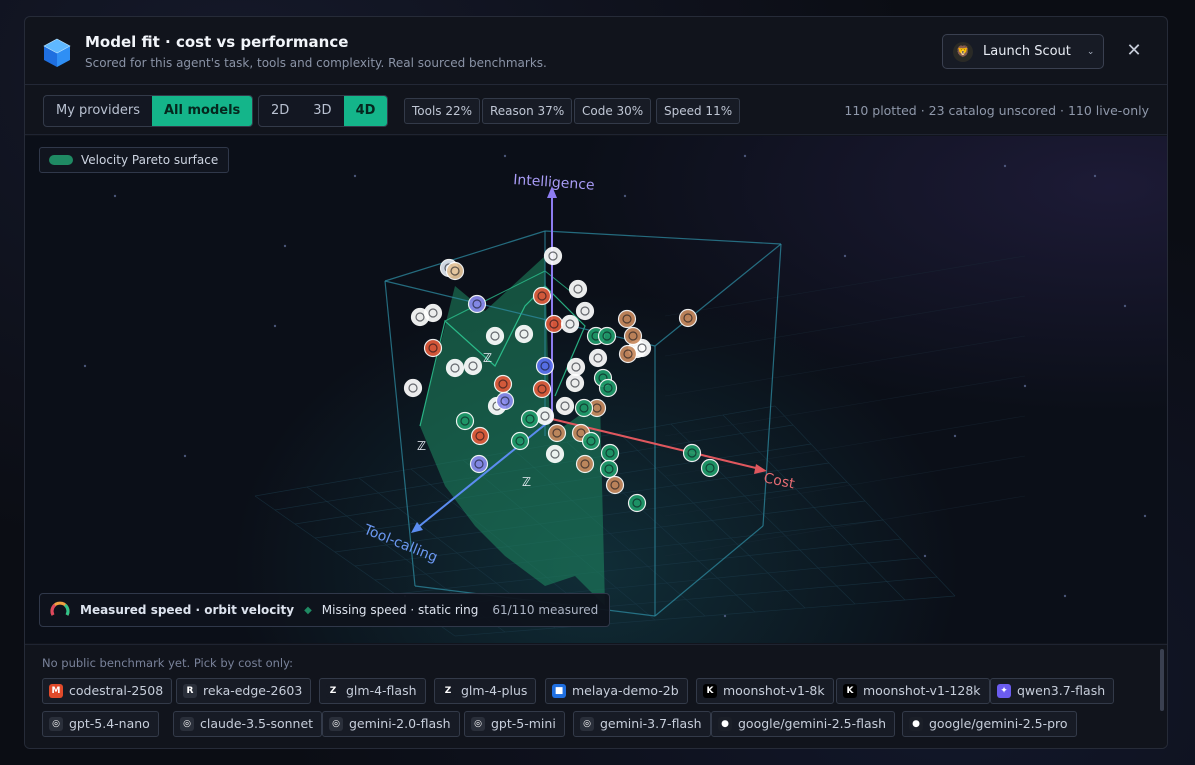  Describe the element at coordinates (202, 111) in the screenshot. I see `tab-all-models: All models` at that location.